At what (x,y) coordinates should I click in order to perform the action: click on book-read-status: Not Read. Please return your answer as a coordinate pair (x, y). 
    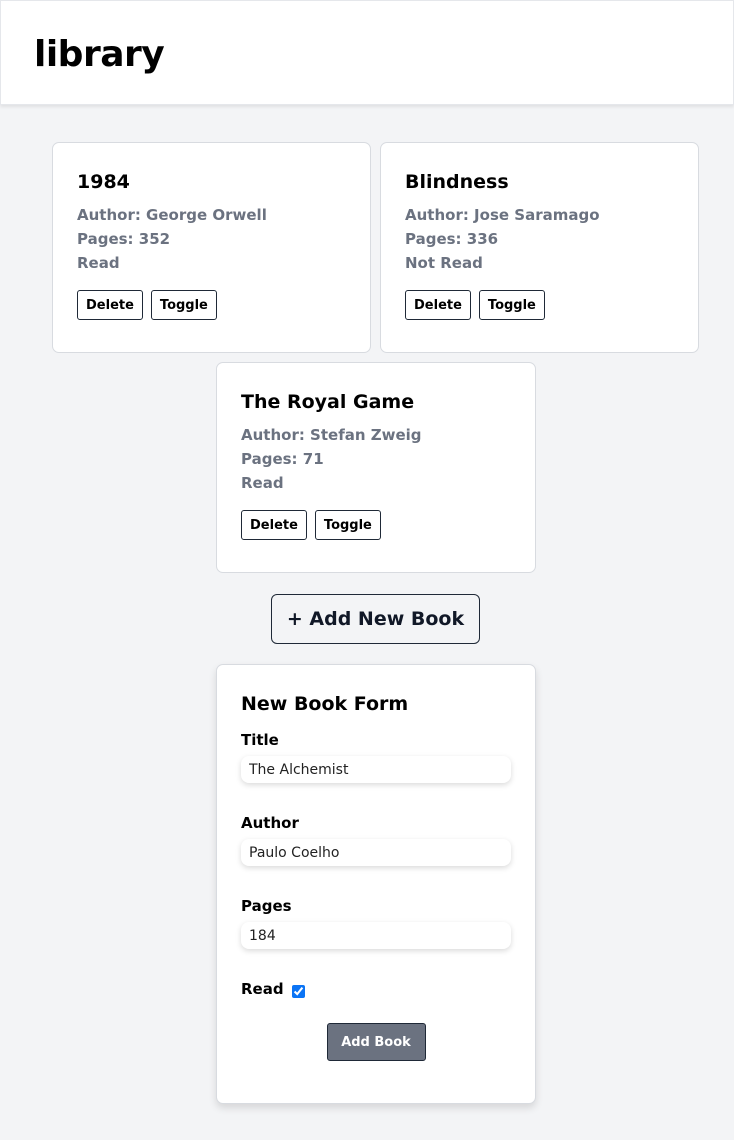
    Looking at the image, I should click on (444, 263).